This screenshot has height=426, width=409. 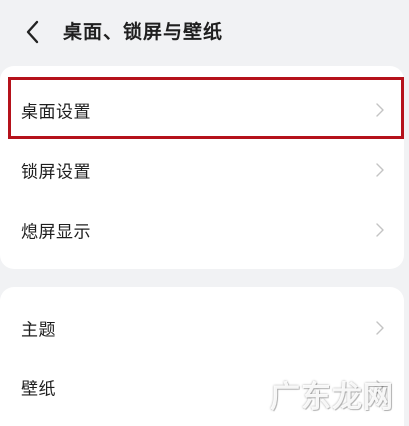 I want to click on settings-item-label: 熄屏显示, so click(x=56, y=232).